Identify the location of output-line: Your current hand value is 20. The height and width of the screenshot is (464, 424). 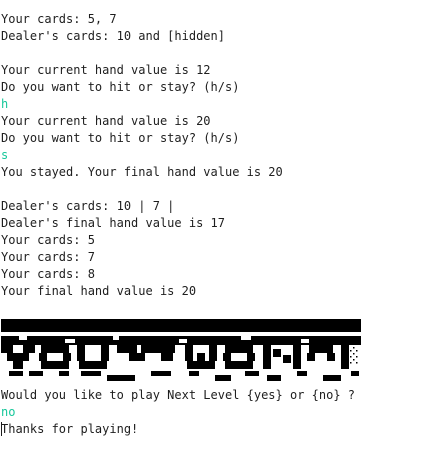
(212, 121).